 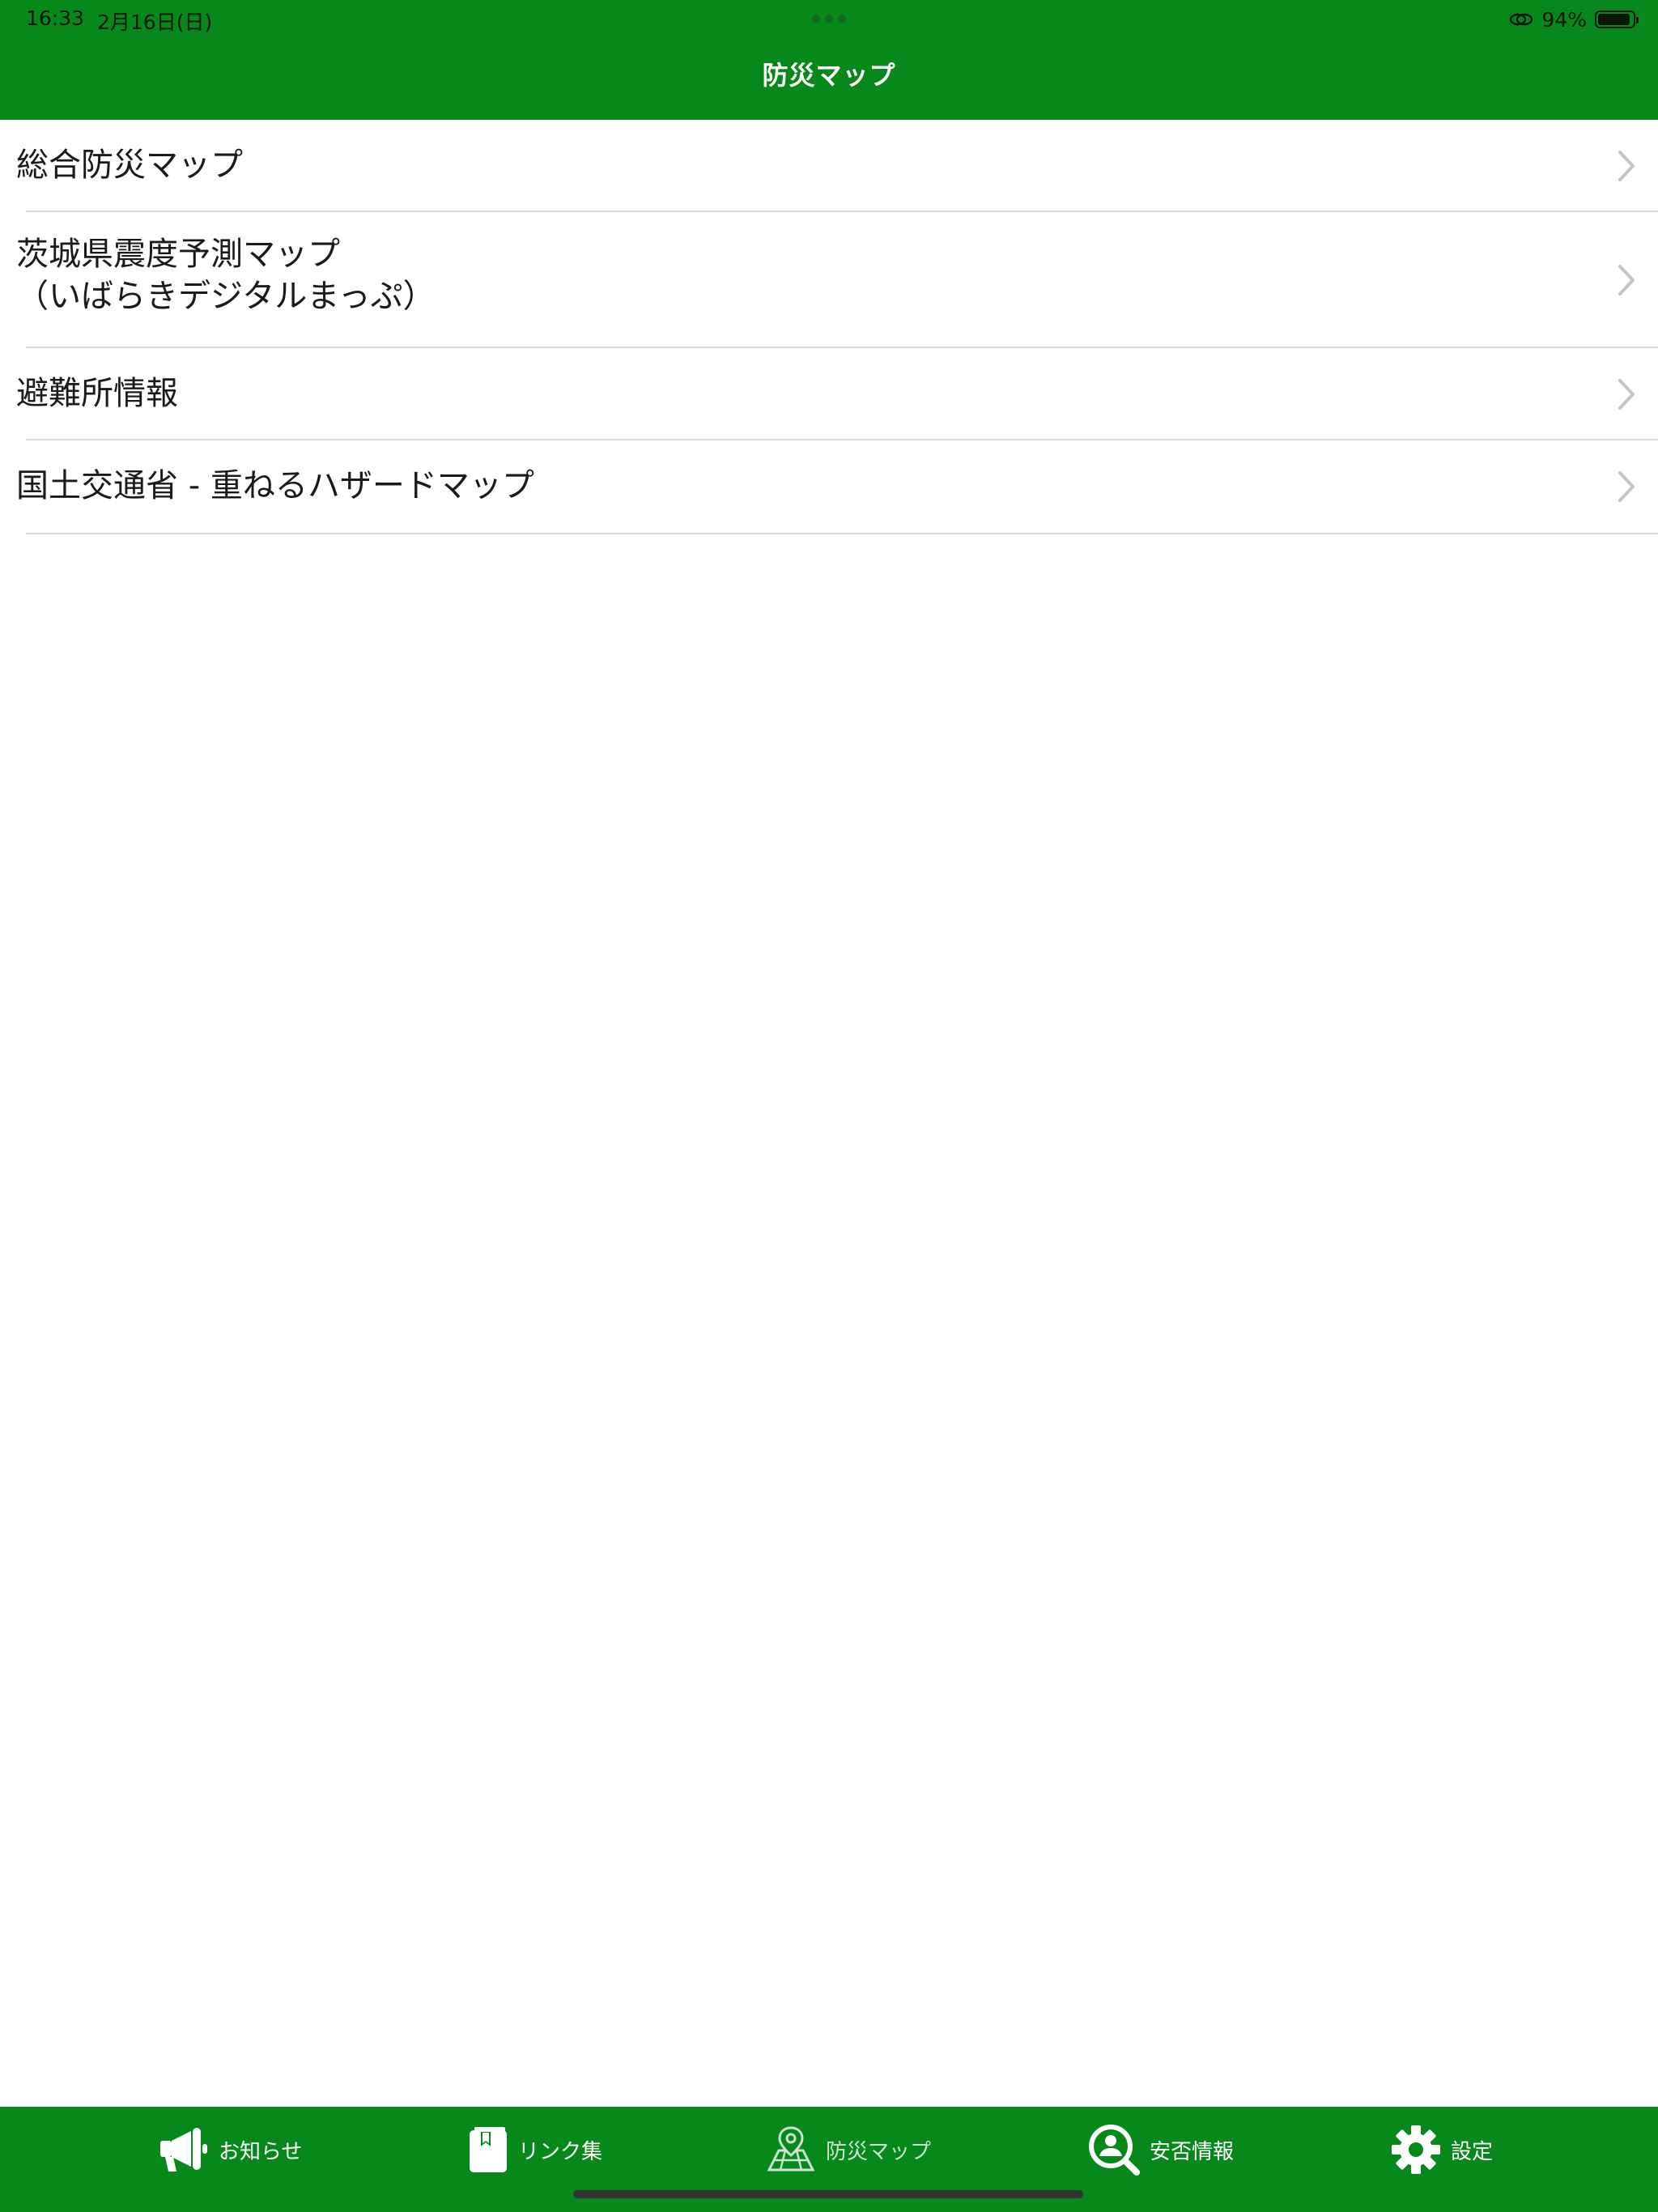 What do you see at coordinates (828, 2194) in the screenshot?
I see `home-indicator` at bounding box center [828, 2194].